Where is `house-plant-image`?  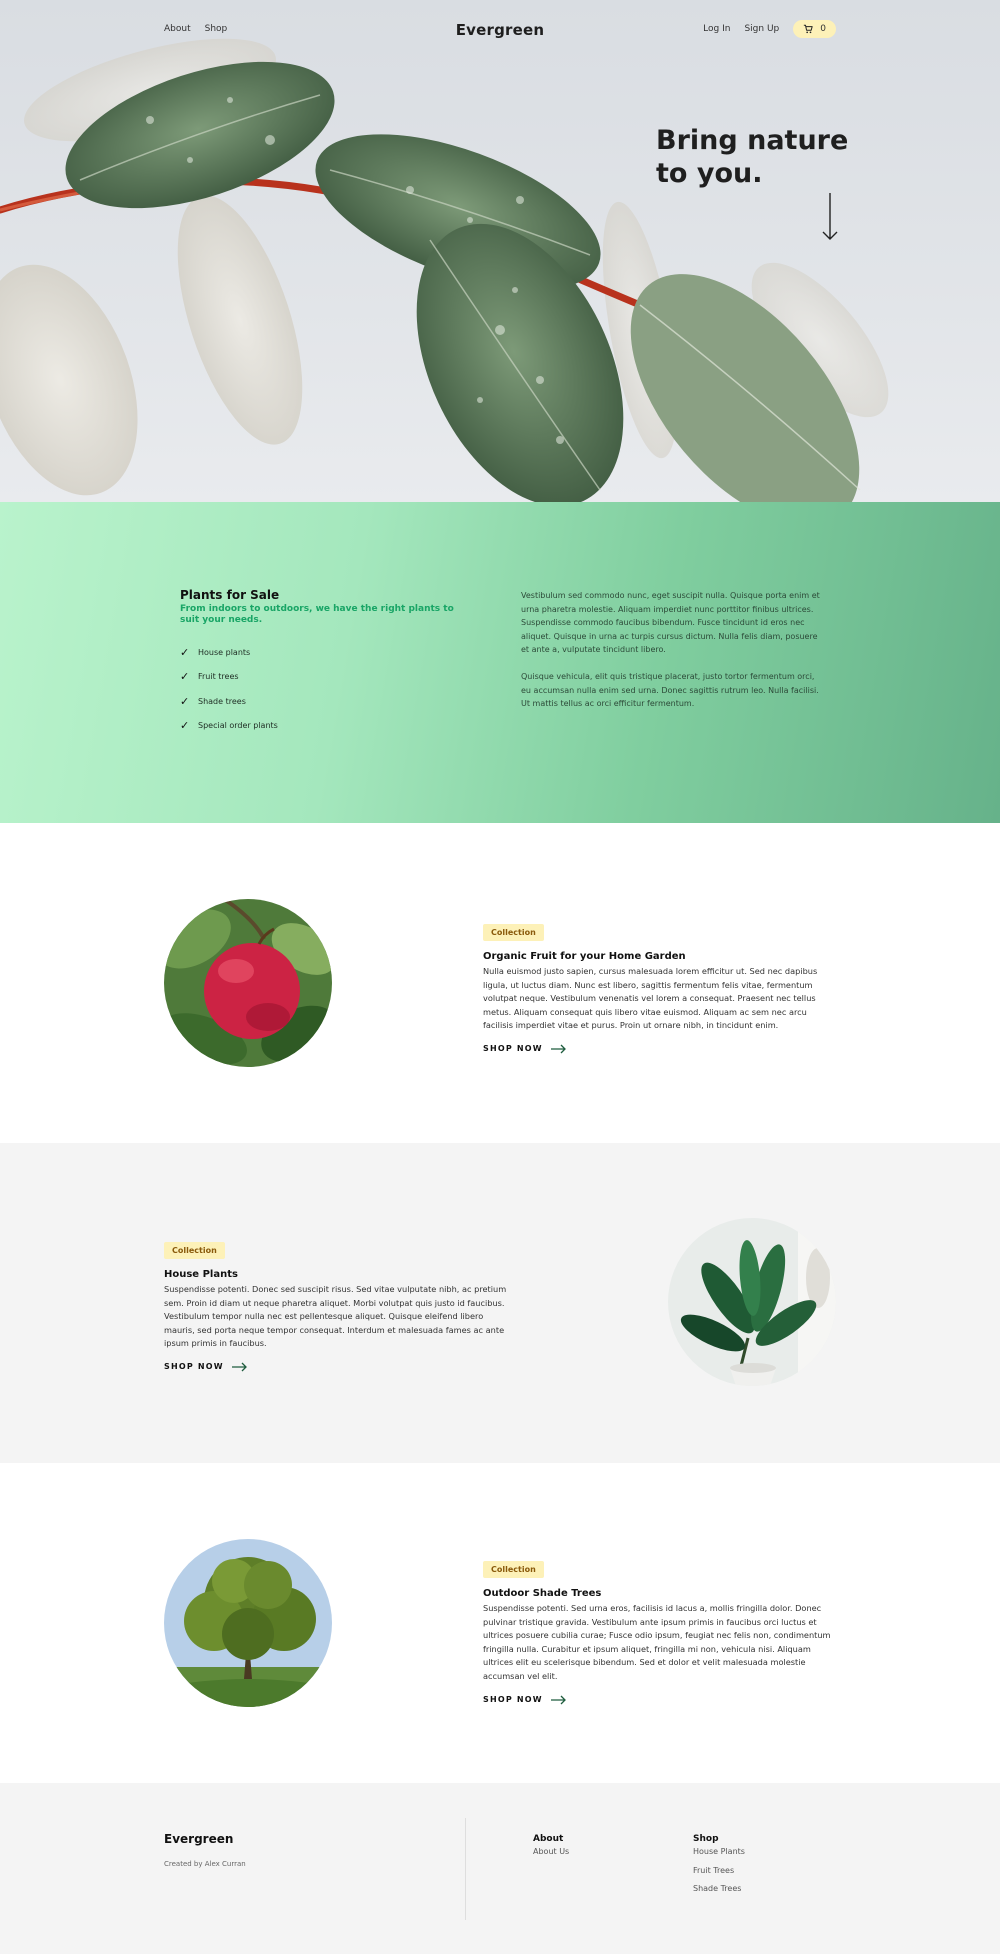
house-plant-image is located at coordinates (752, 1302).